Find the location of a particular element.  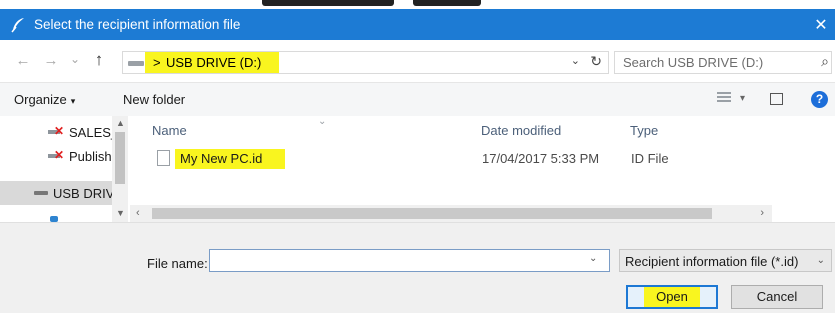

file-type-filter-select: Recipient information file (*.id) ⌄ is located at coordinates (725, 260).